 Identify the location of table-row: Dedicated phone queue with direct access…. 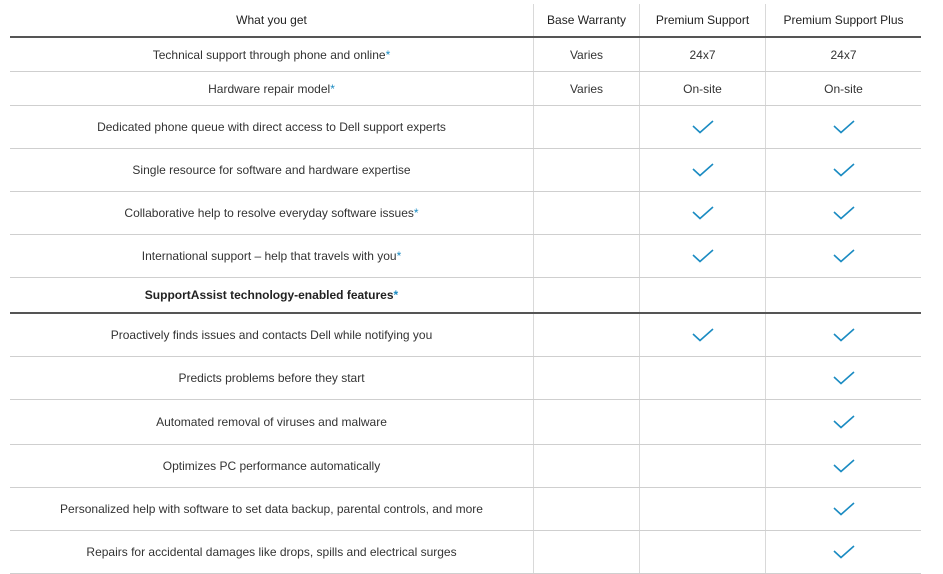
(465, 127).